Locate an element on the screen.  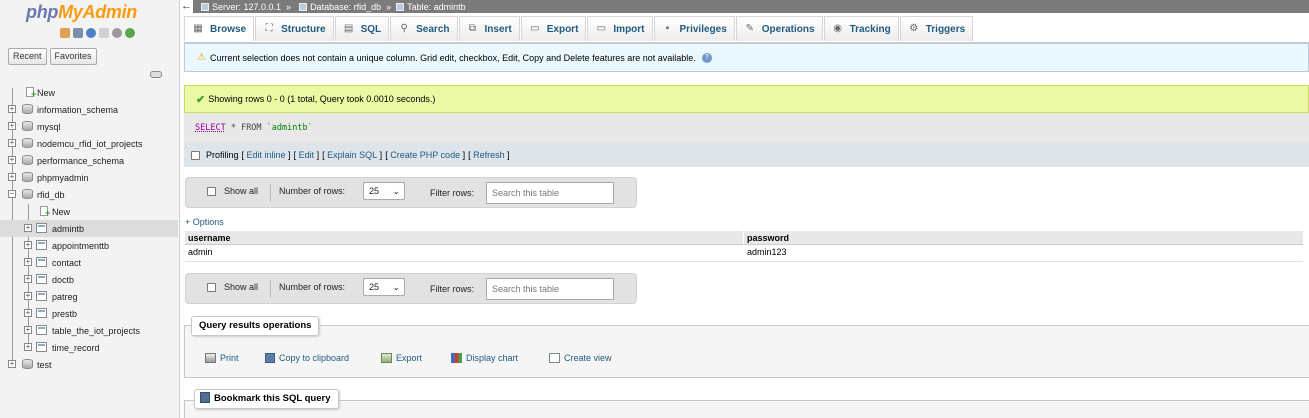
tab-sql: ▤ SQL is located at coordinates (362, 28).